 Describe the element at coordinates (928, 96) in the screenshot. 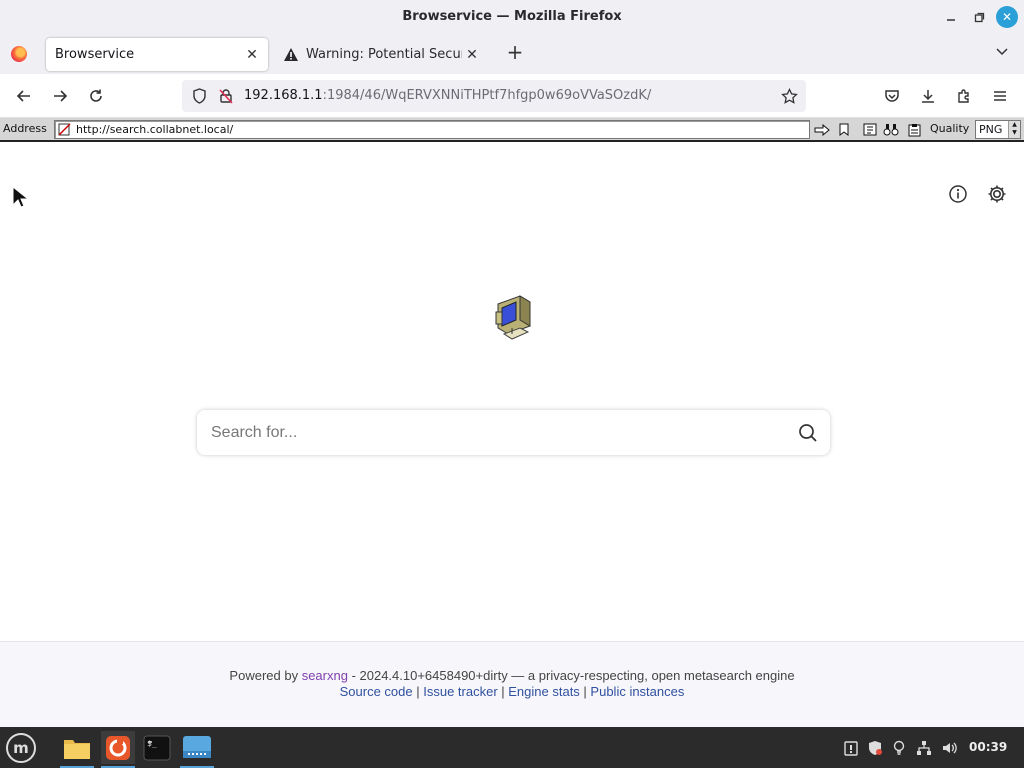

I see `download-icon` at that location.